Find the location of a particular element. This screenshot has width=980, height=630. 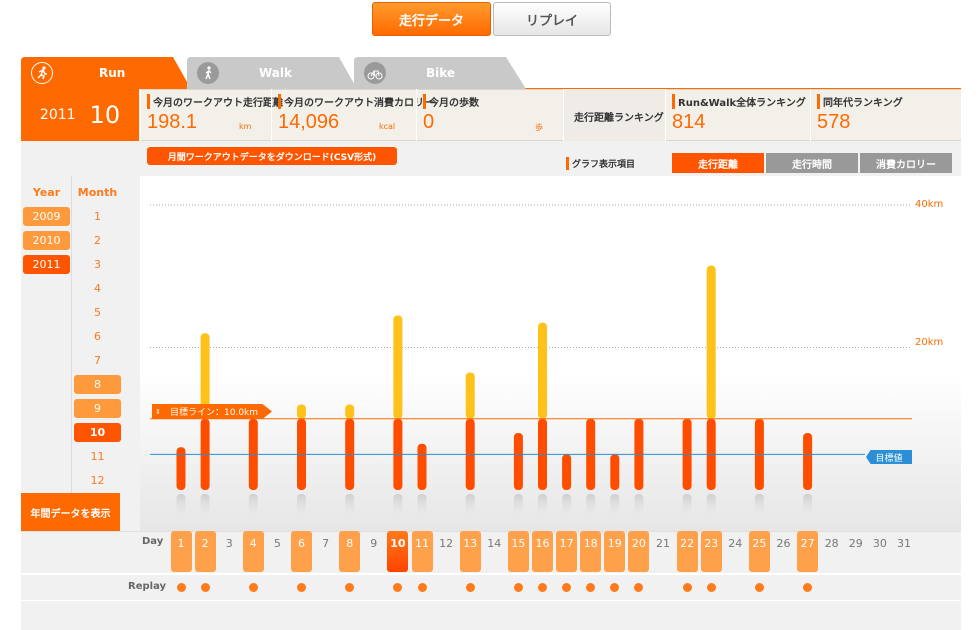

graph-tab-distance: 走行距離 is located at coordinates (718, 163).